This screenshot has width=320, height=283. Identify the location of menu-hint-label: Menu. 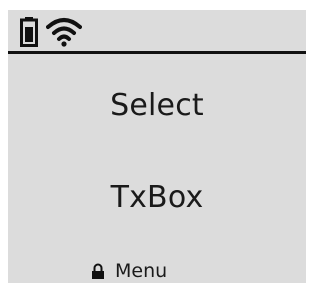
(141, 271).